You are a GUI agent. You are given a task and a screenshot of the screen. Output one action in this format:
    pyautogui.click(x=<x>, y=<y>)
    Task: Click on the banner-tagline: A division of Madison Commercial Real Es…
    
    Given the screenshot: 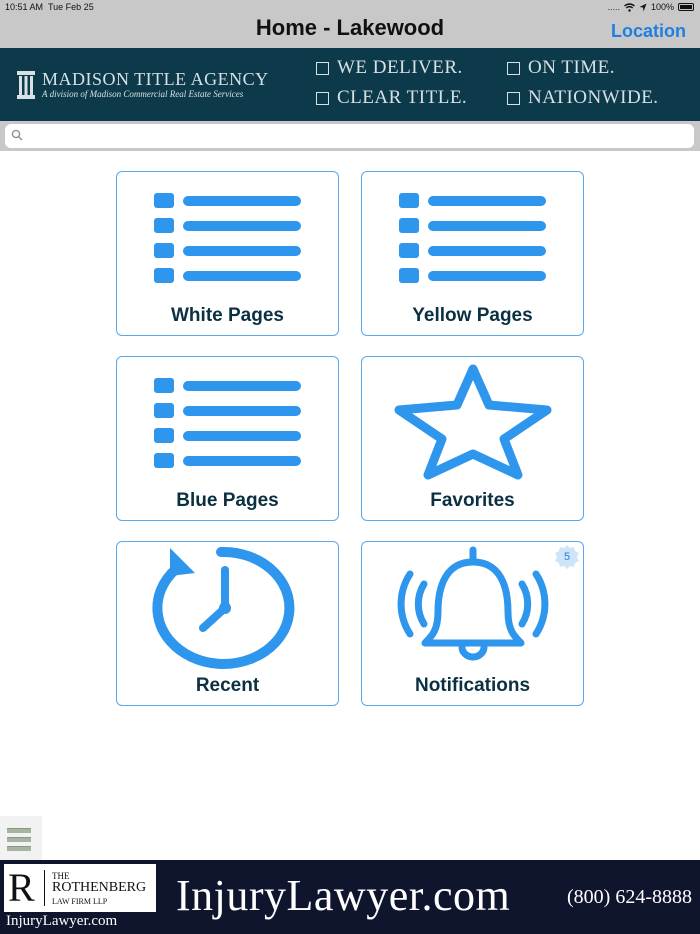 What is the action you would take?
    pyautogui.click(x=143, y=94)
    